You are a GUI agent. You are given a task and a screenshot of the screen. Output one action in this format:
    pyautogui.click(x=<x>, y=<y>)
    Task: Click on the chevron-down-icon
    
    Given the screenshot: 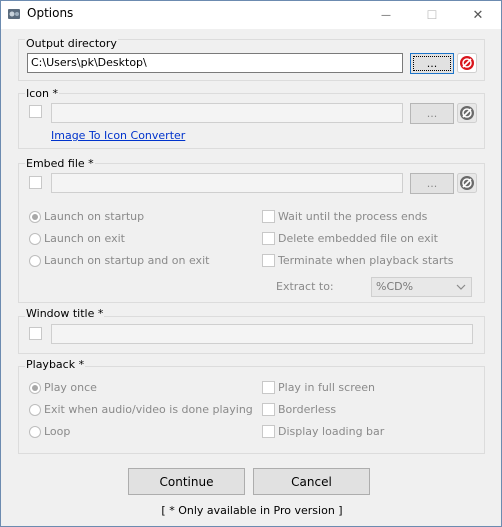 What is the action you would take?
    pyautogui.click(x=461, y=287)
    